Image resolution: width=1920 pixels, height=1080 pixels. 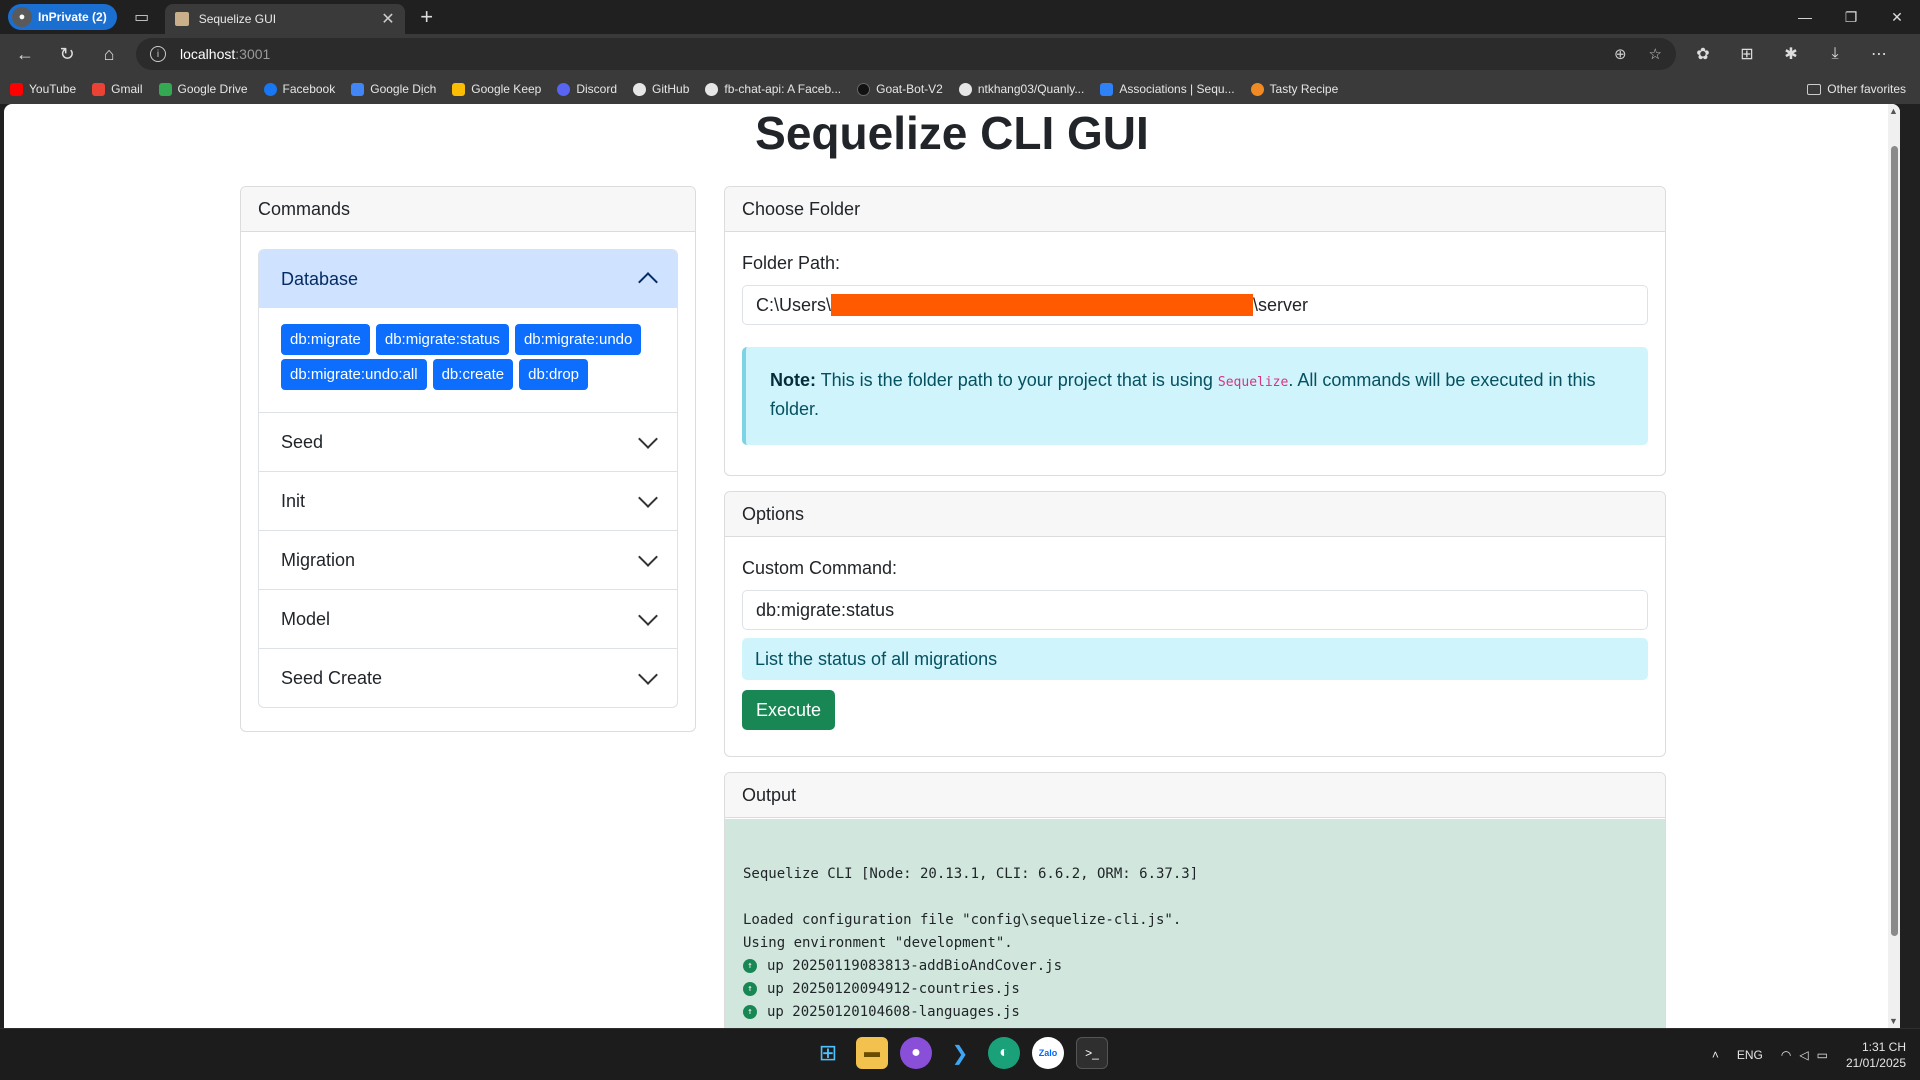 I want to click on clock-date: 21/01/2025, so click(x=1875, y=1063).